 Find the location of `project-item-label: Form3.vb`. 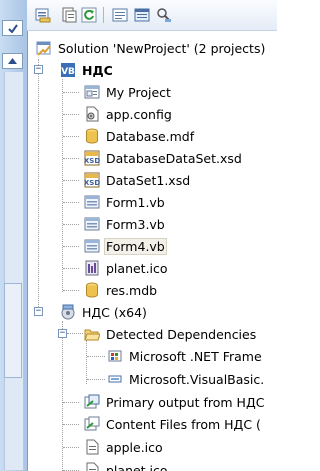

project-item-label: Form3.vb is located at coordinates (135, 224).